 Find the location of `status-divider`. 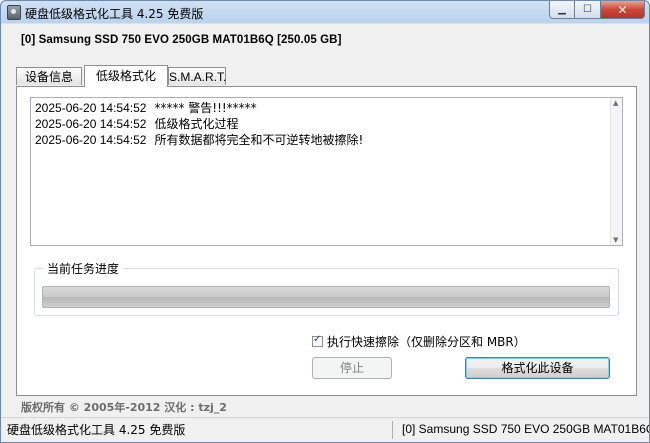

status-divider is located at coordinates (392, 430).